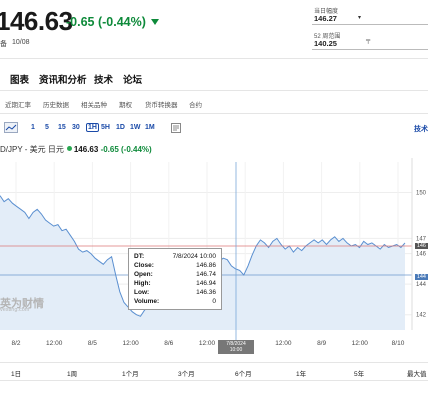  What do you see at coordinates (105, 127) in the screenshot?
I see `interval-5h: 5H` at bounding box center [105, 127].